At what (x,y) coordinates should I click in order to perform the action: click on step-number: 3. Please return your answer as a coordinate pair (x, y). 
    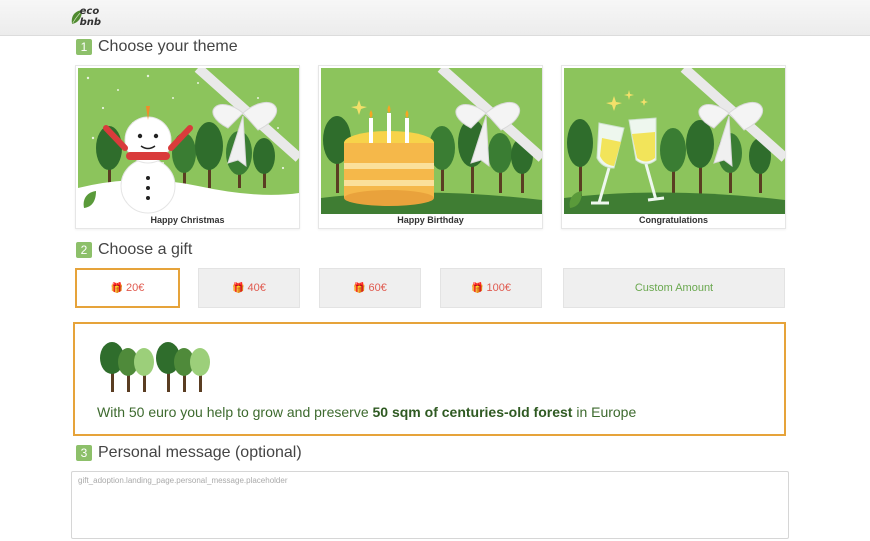
    Looking at the image, I should click on (84, 453).